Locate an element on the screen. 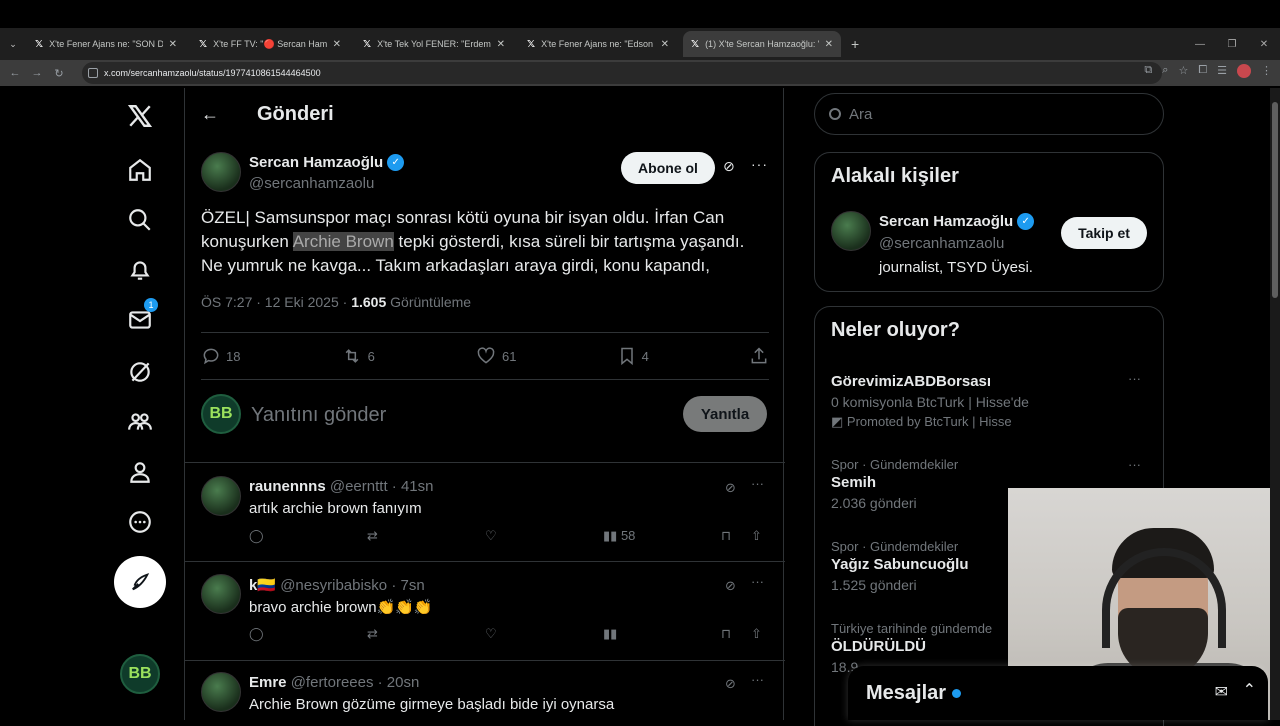 Image resolution: width=1280 pixels, height=726 pixels. home-icon is located at coordinates (140, 170).